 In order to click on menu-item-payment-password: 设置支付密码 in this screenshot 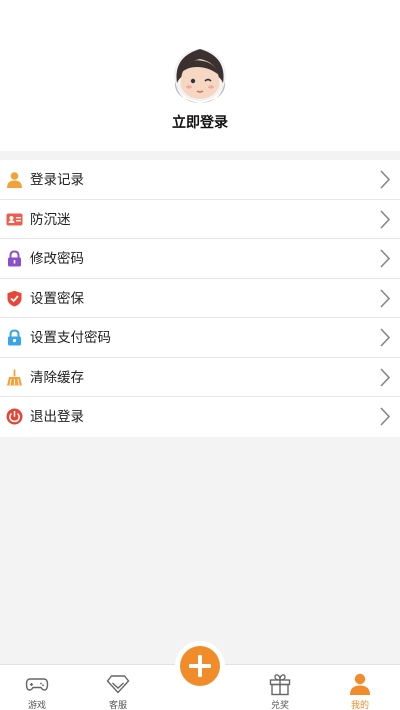, I will do `click(200, 338)`.